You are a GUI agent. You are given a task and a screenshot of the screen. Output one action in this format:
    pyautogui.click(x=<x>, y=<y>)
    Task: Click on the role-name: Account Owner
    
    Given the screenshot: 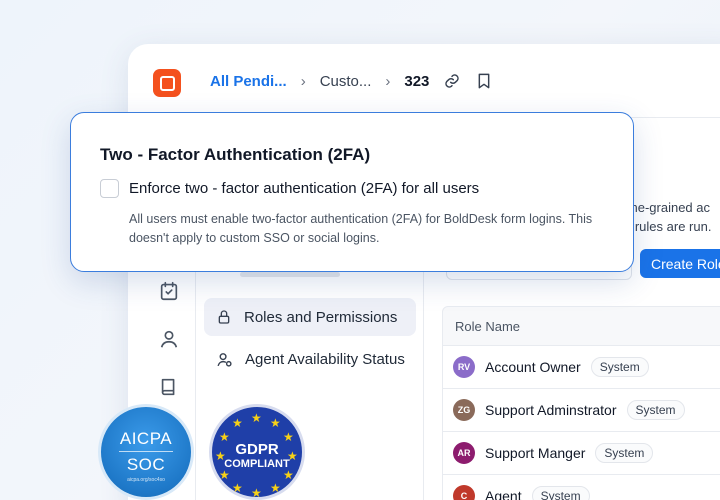 What is the action you would take?
    pyautogui.click(x=533, y=367)
    